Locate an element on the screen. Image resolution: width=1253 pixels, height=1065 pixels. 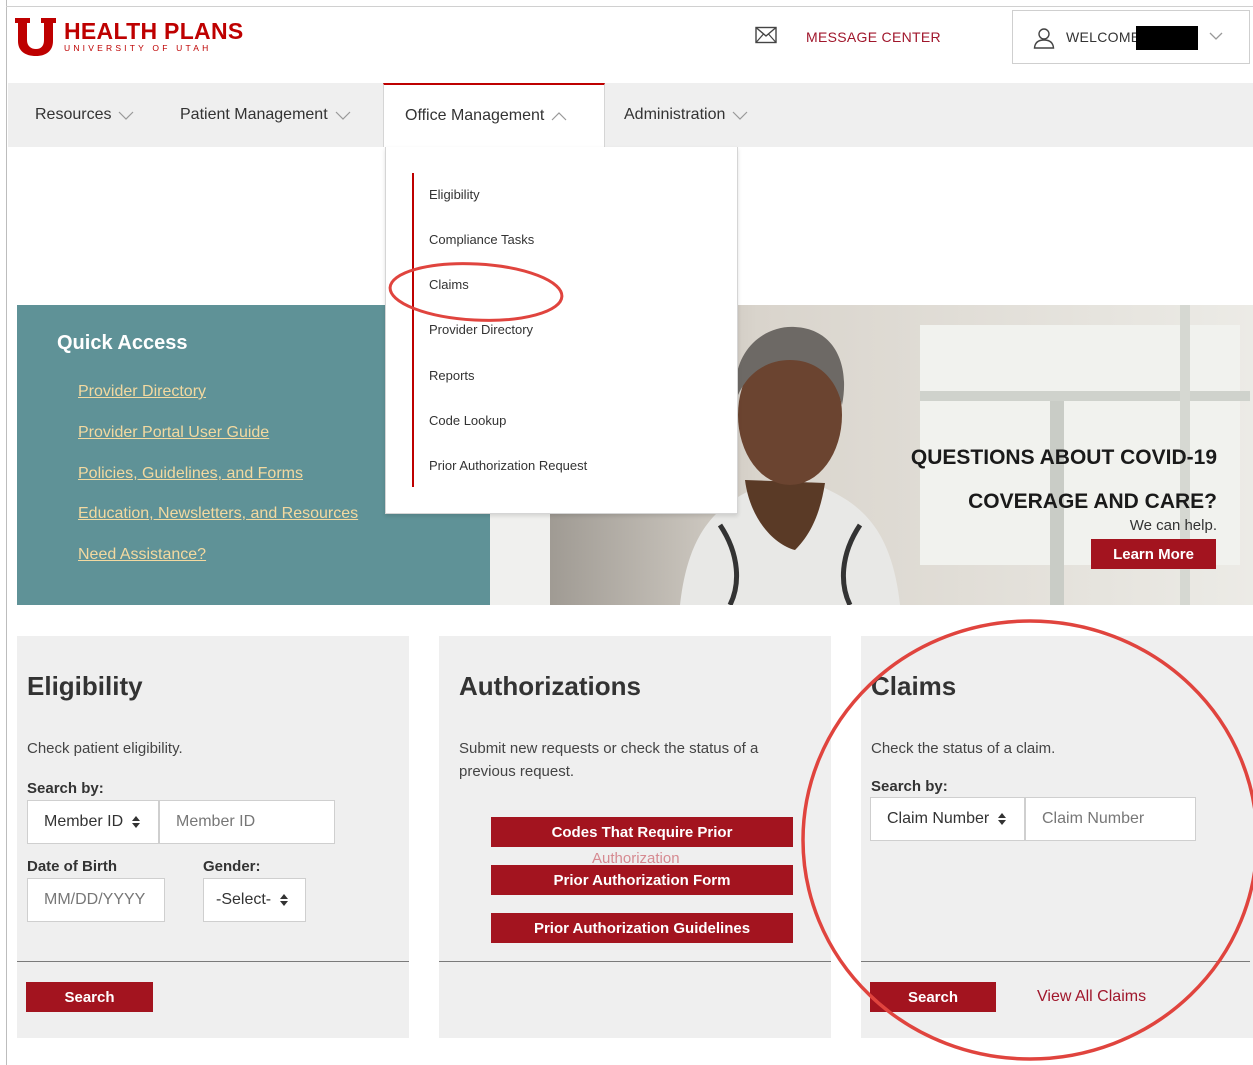
covid-heading-line1: QUESTIONS ABOUT COVID-19 is located at coordinates (1063, 457).